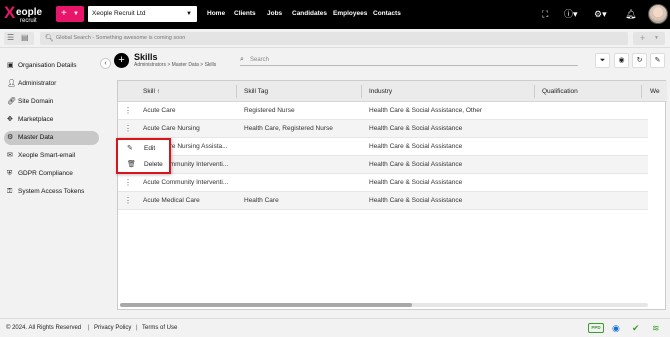 The height and width of the screenshot is (337, 670). I want to click on domain-icon: 🔗︎, so click(11, 101).